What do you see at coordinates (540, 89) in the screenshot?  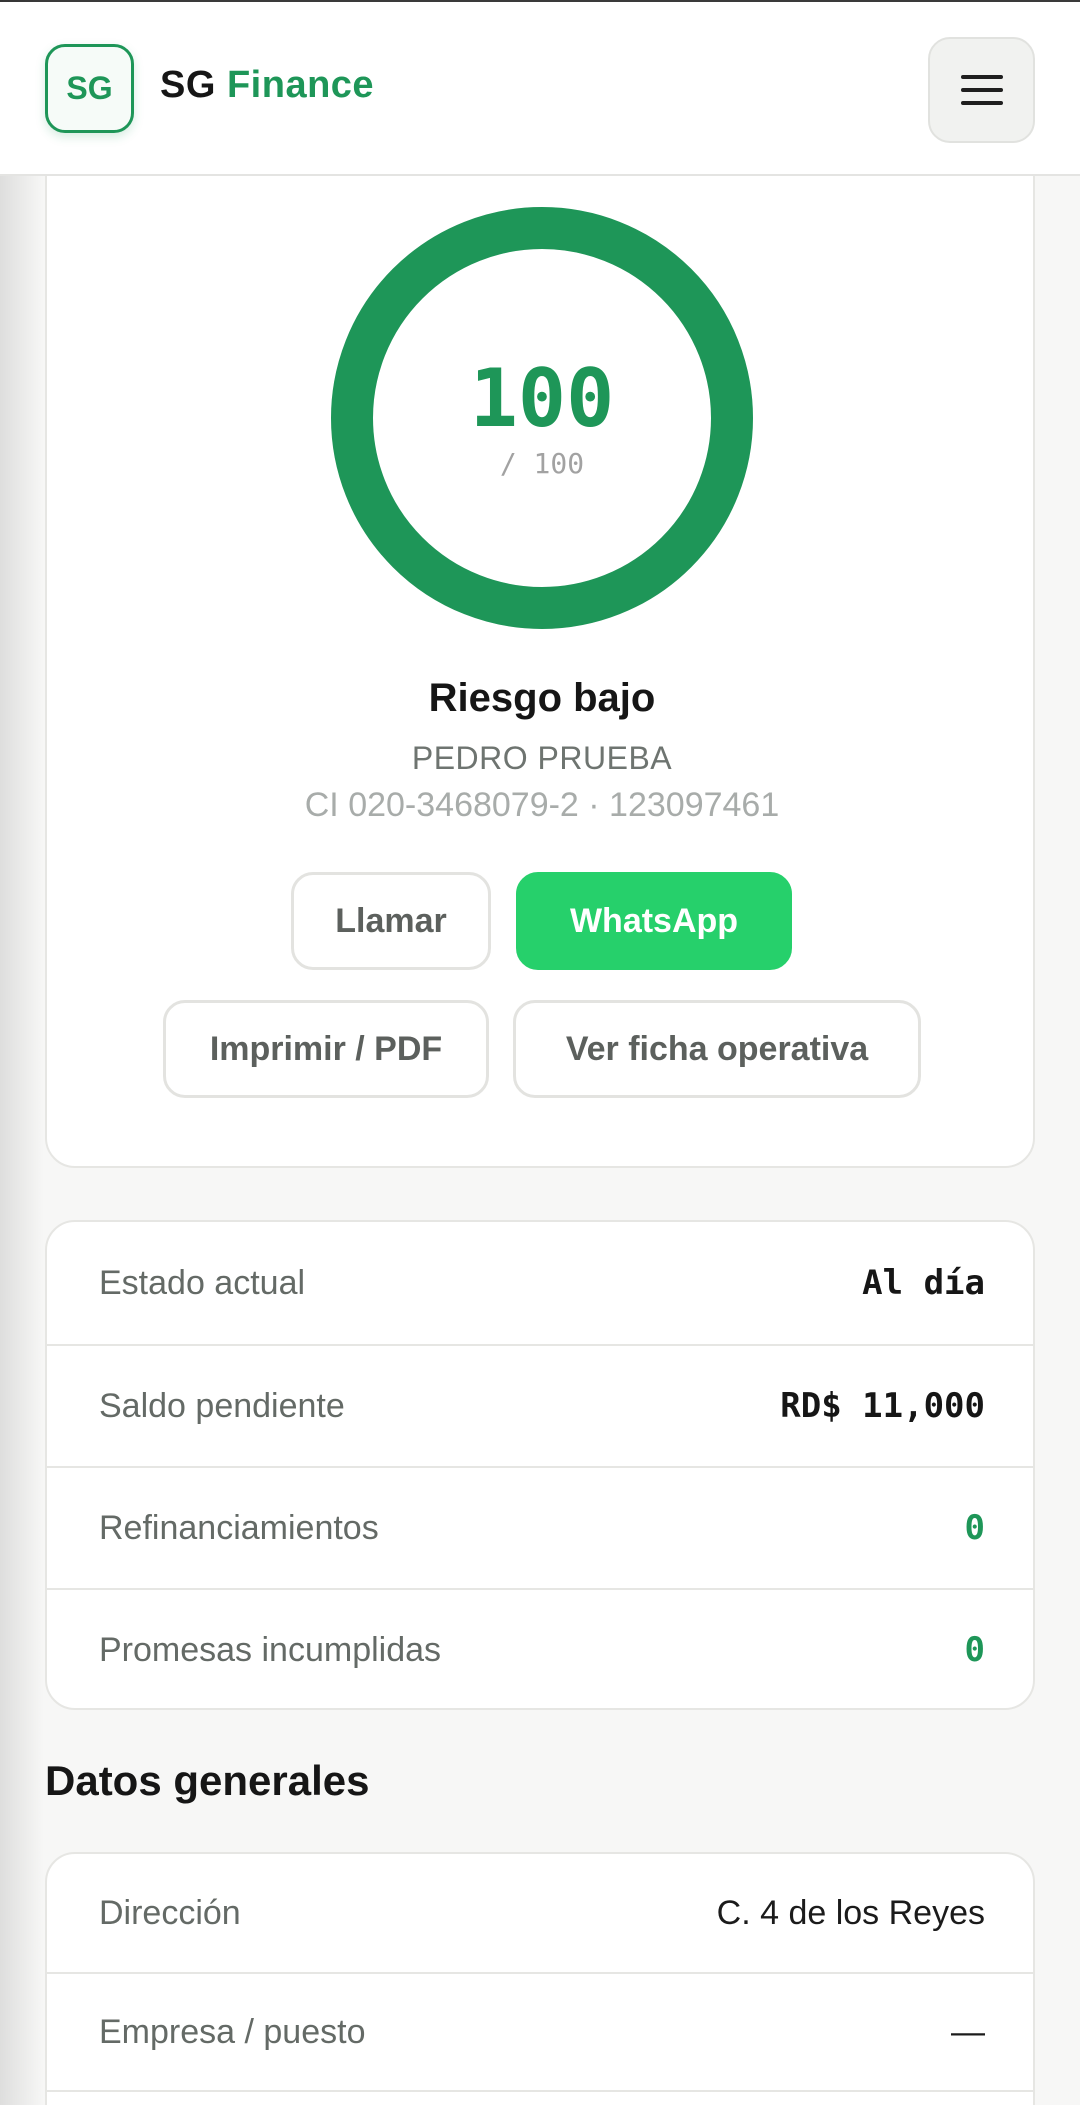 I see `app-header: SG SG Finance` at bounding box center [540, 89].